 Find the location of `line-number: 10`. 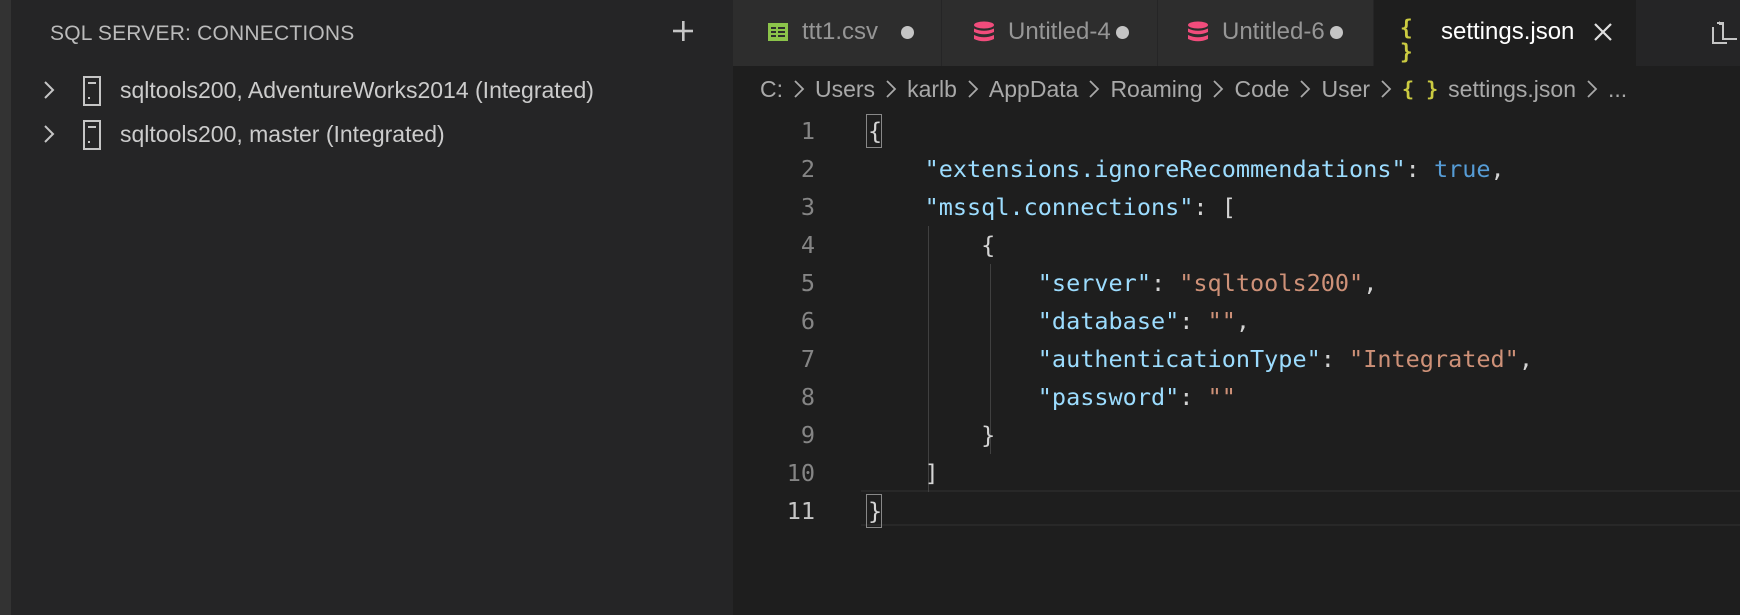

line-number: 10 is located at coordinates (800, 473).